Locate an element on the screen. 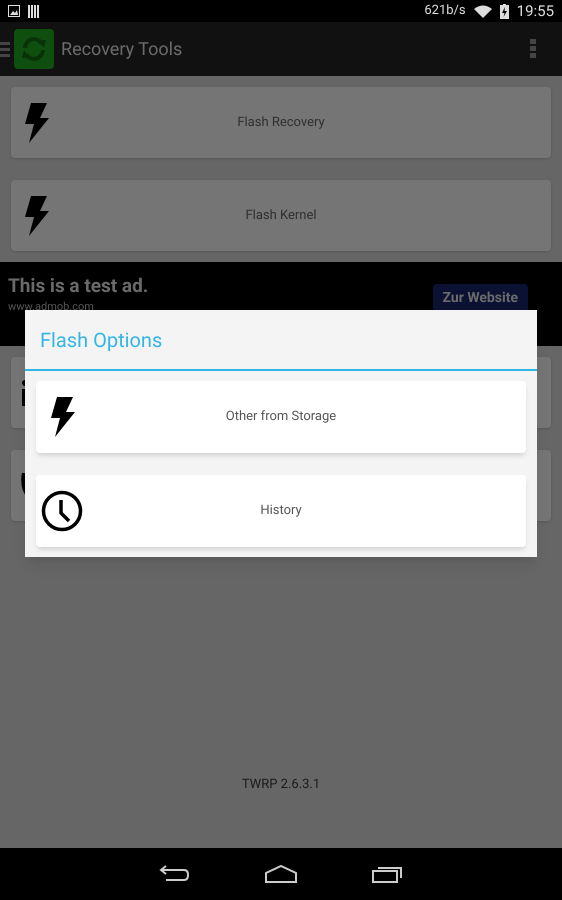 The width and height of the screenshot is (562, 900). wifi-icon is located at coordinates (483, 11).